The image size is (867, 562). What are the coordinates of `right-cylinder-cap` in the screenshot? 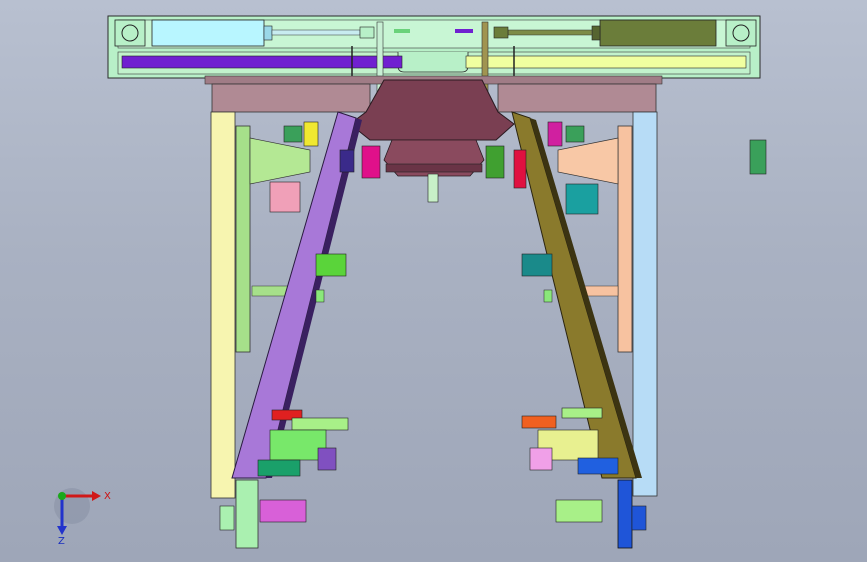 It's located at (596, 33).